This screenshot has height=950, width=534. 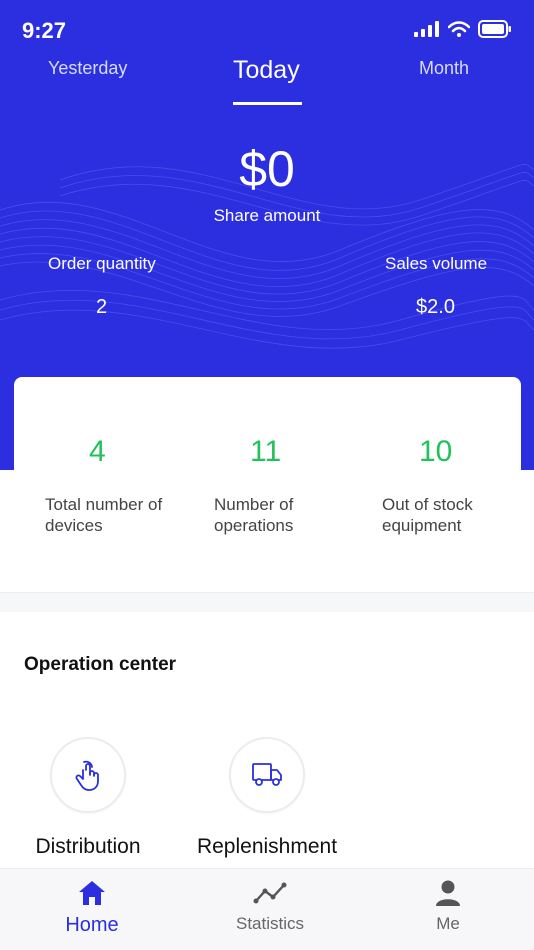 What do you see at coordinates (267, 169) in the screenshot?
I see `share-amount-value: $0` at bounding box center [267, 169].